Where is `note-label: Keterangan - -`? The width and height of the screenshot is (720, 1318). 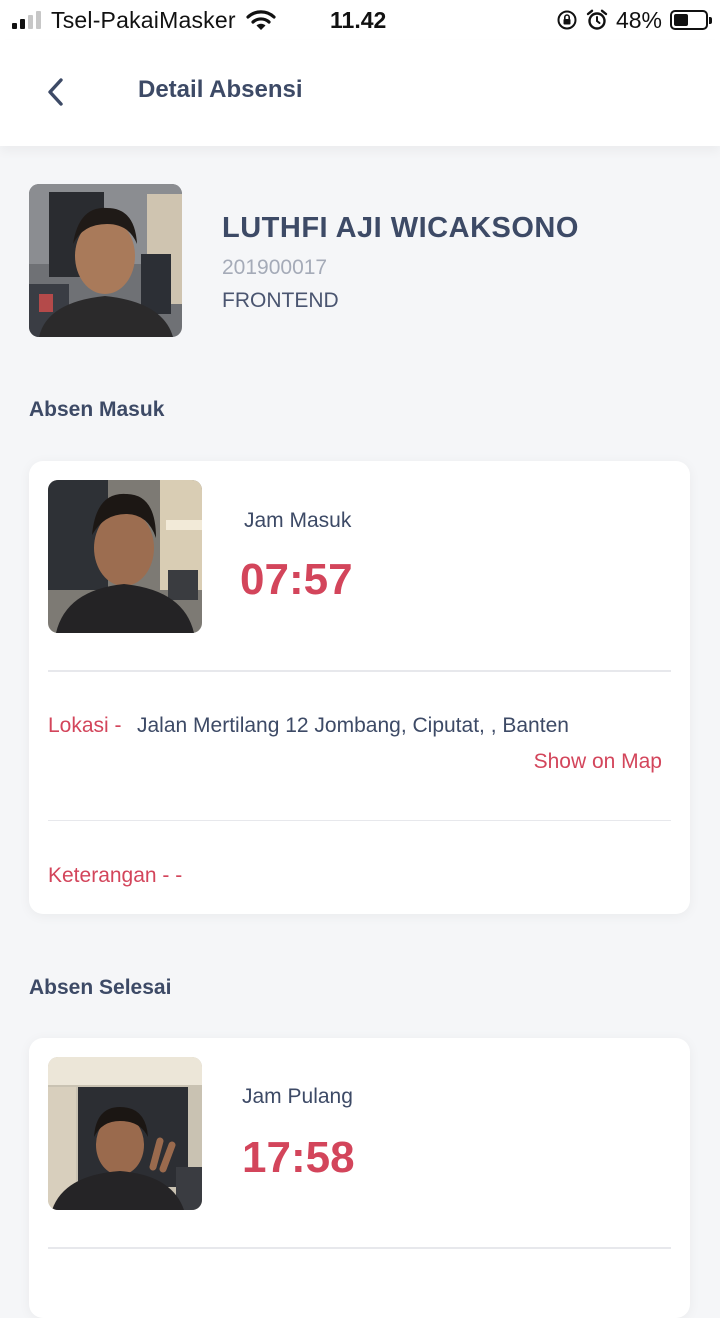 note-label: Keterangan - - is located at coordinates (115, 875).